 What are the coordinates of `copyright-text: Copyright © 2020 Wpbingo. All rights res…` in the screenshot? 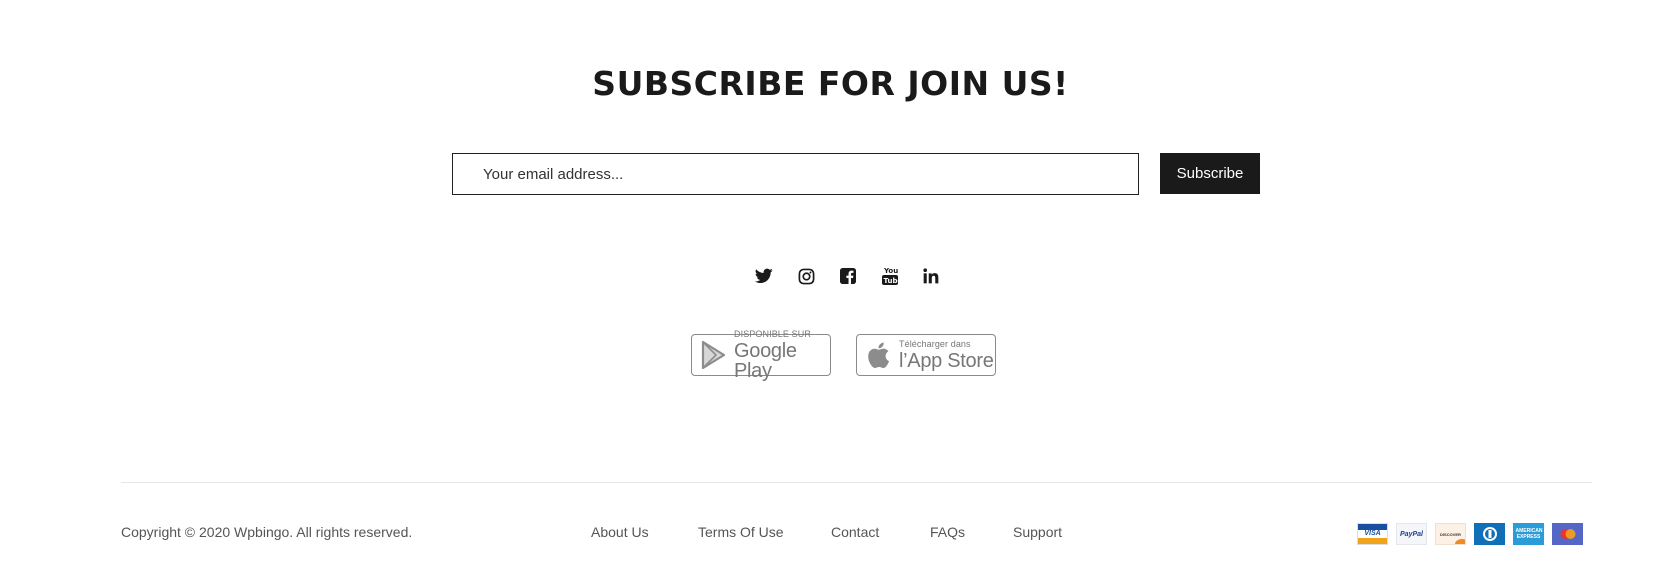 It's located at (267, 532).